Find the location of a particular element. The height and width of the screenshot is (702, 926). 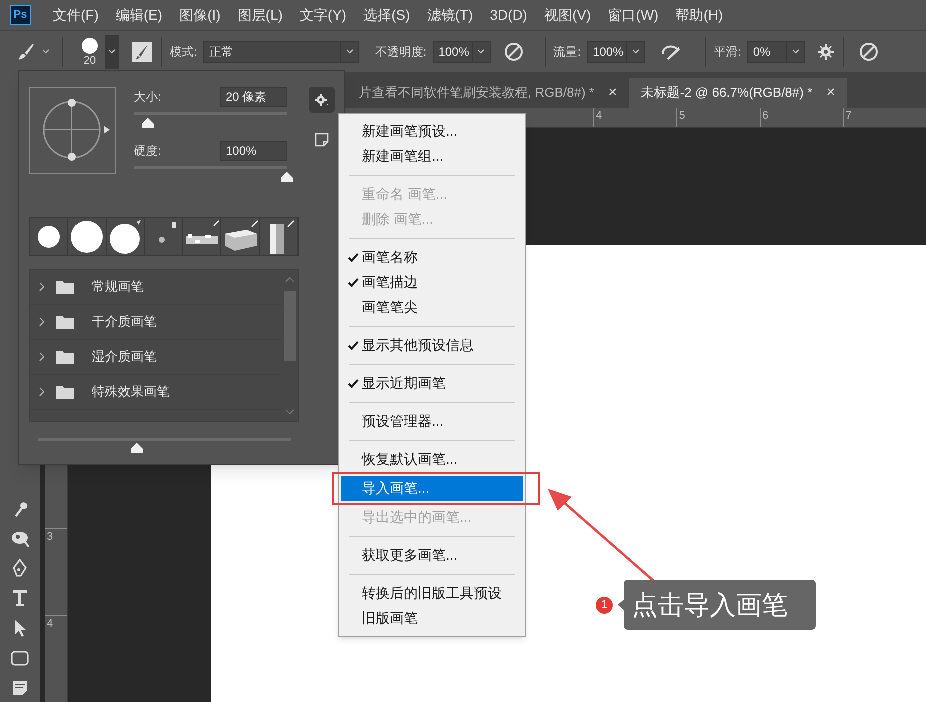

menu-item: 图像(I) is located at coordinates (200, 15).